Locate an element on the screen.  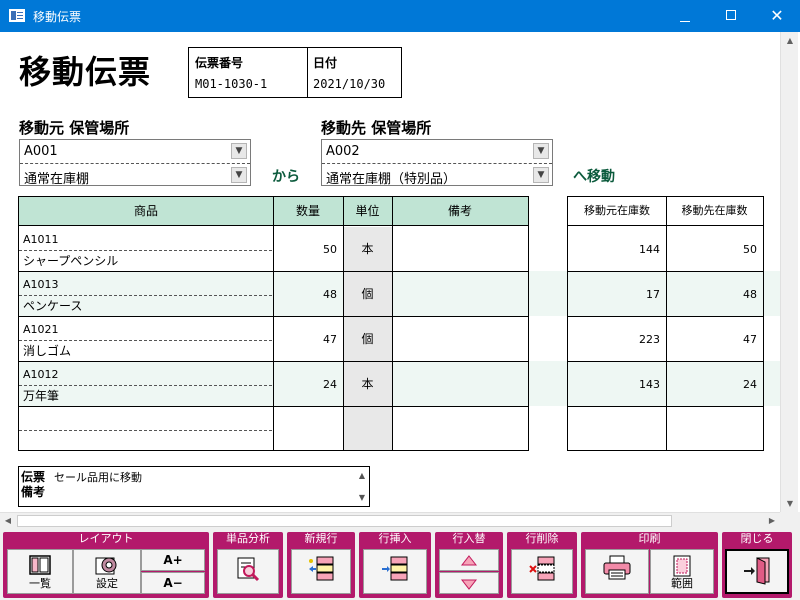
scroll-left-icon: ◀ is located at coordinates (8, 521).